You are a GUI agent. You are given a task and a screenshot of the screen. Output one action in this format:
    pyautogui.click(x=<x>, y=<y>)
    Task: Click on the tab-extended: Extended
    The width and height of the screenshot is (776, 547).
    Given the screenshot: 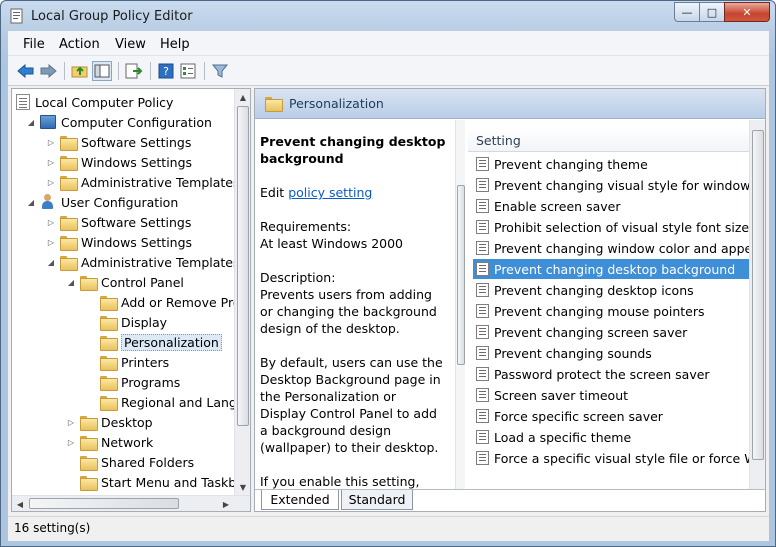 What is the action you would take?
    pyautogui.click(x=300, y=500)
    